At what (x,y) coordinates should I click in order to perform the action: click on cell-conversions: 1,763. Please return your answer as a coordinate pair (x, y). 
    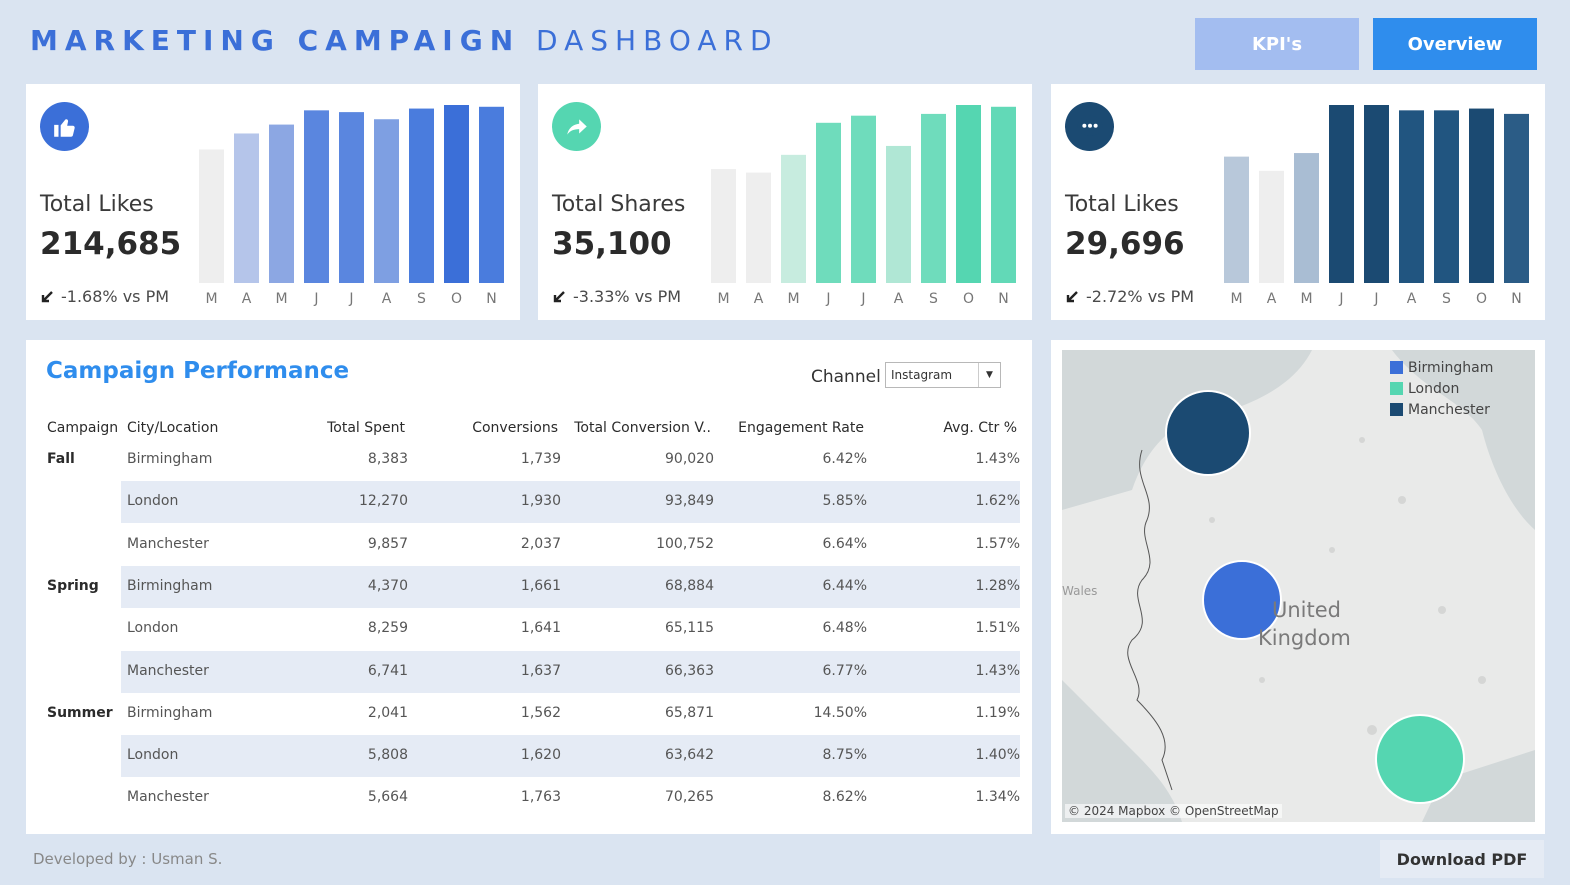
    Looking at the image, I should click on (540, 797).